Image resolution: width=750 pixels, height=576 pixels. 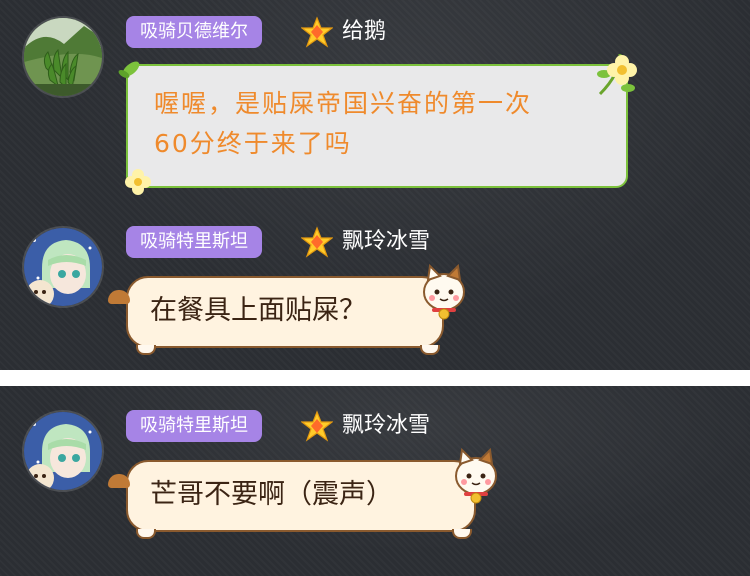 I want to click on user-title-badge: 吸骑贝德维尔, so click(x=194, y=32).